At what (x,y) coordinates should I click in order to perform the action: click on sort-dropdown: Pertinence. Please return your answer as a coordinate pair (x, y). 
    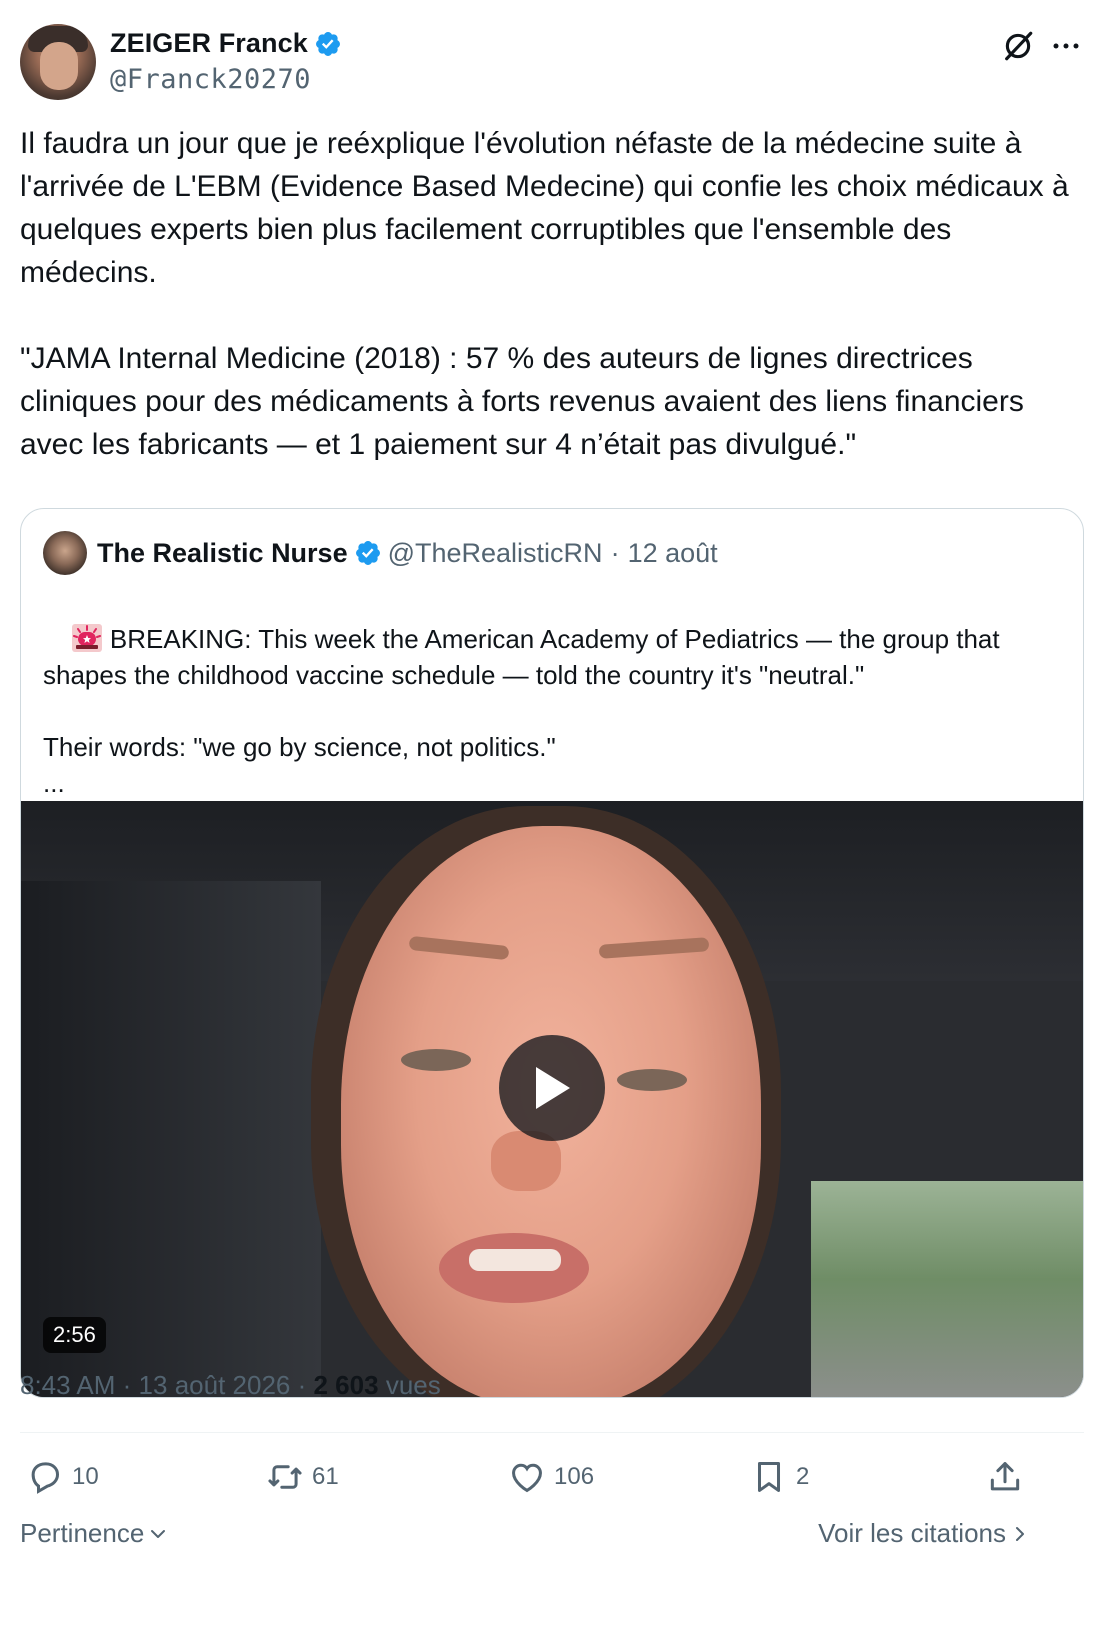
    Looking at the image, I should click on (94, 1533).